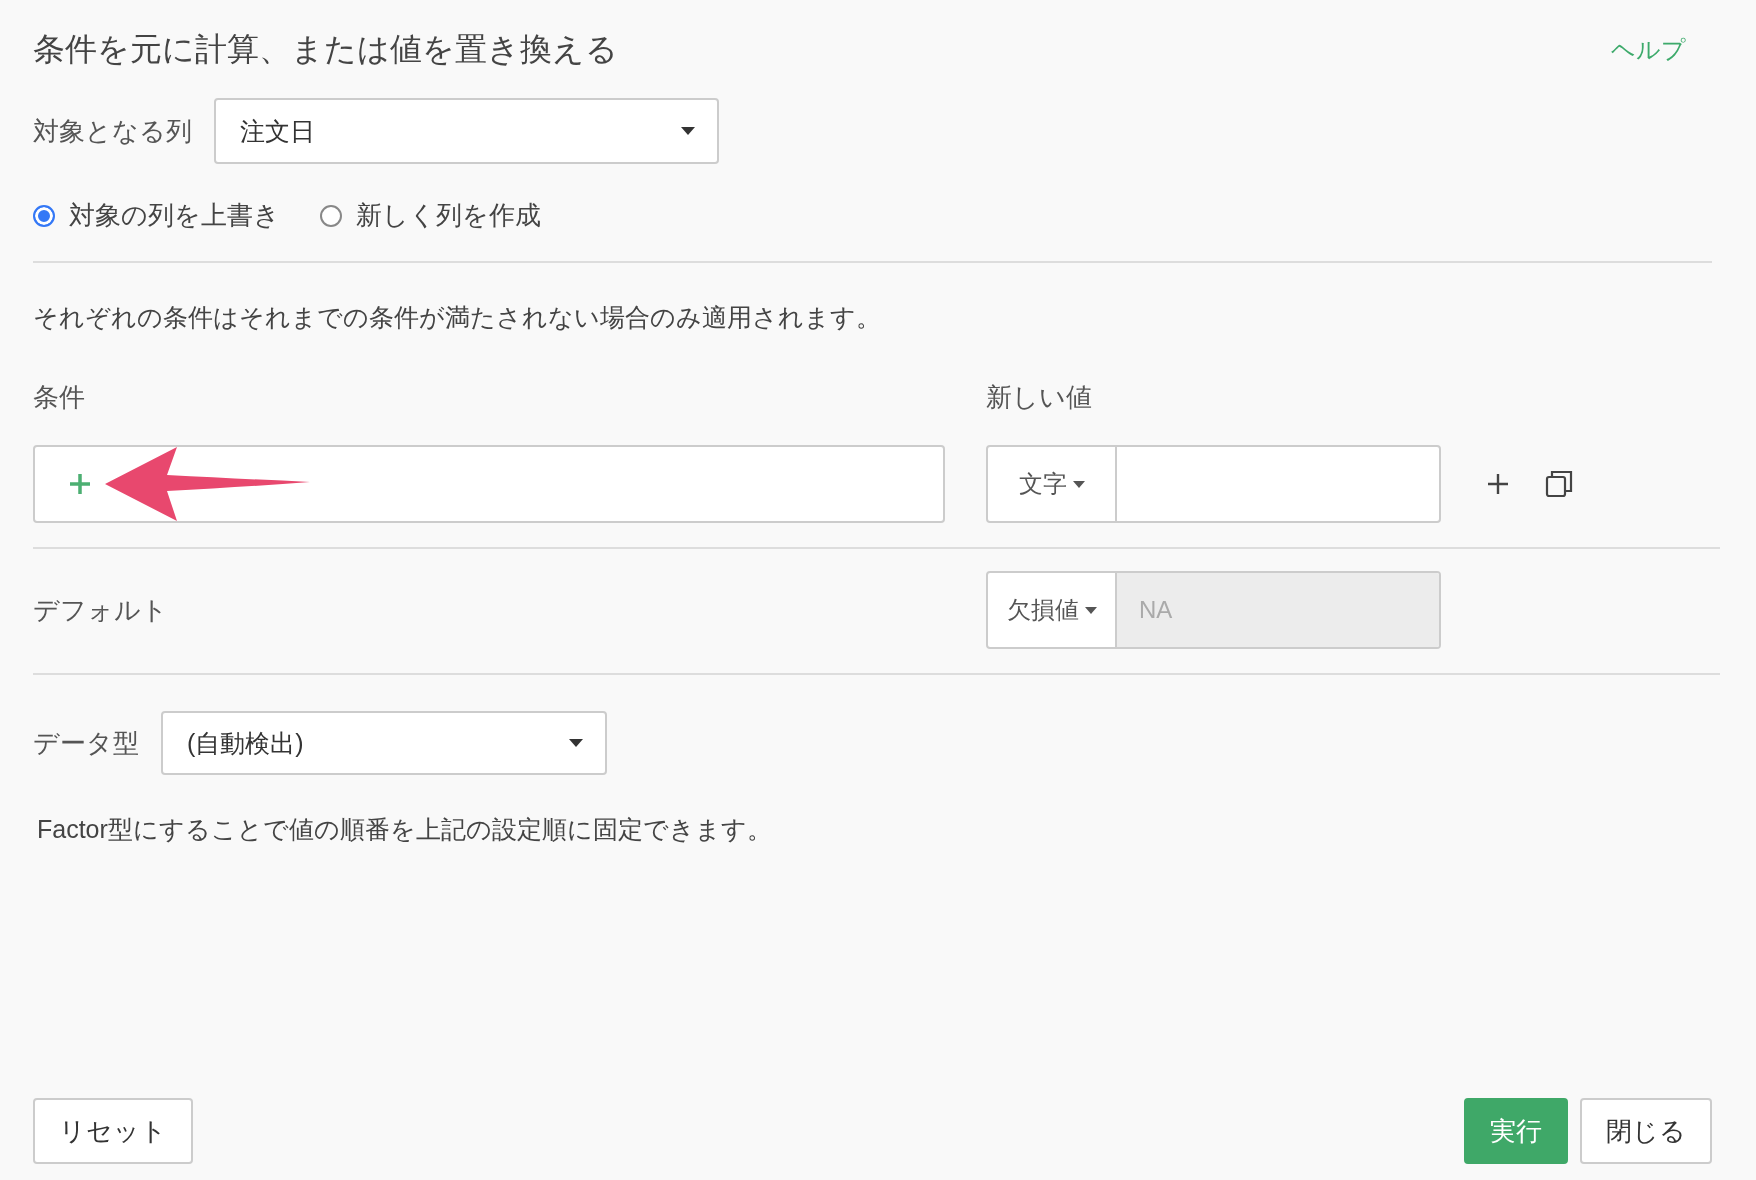 Image resolution: width=1756 pixels, height=1180 pixels. What do you see at coordinates (325, 49) in the screenshot?
I see `dialog-title: 条件を元に計算、または値を置き換える` at bounding box center [325, 49].